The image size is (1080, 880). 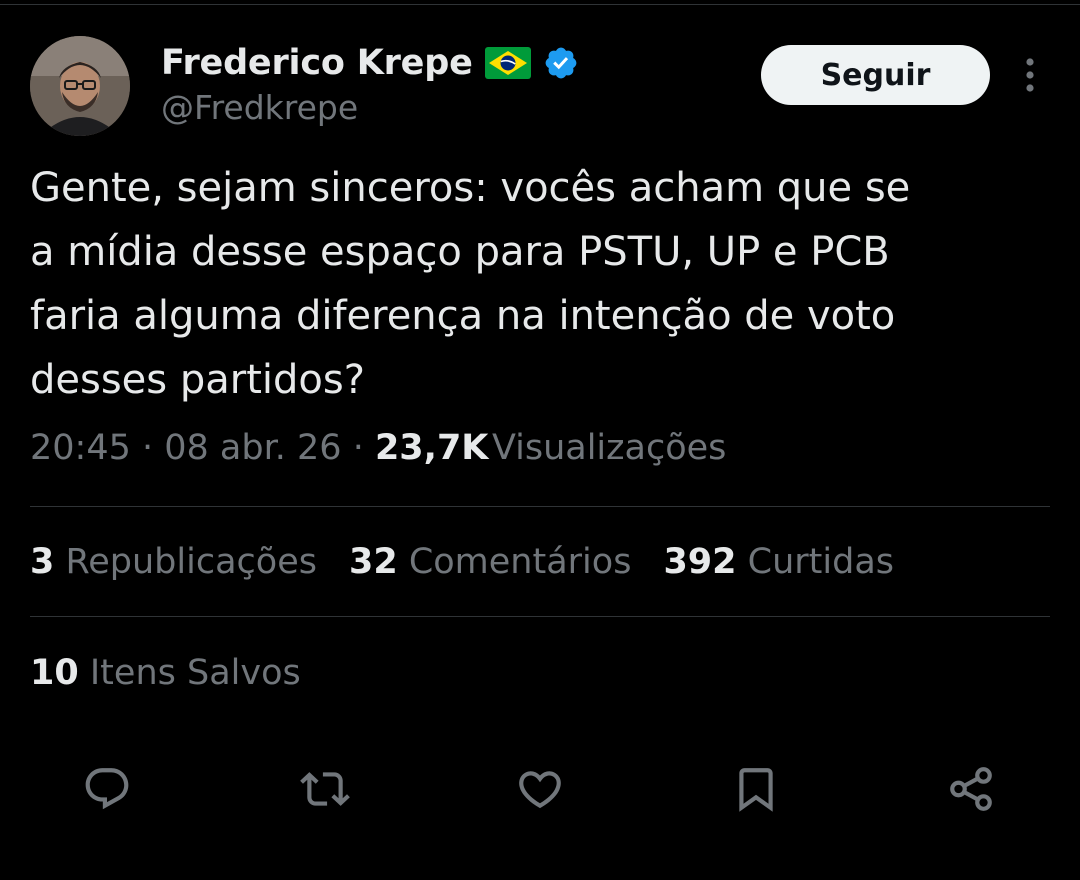 I want to click on tweet-meta: 20:45 · 08 abr. 26 · 23,7K Visualizações, so click(x=378, y=448).